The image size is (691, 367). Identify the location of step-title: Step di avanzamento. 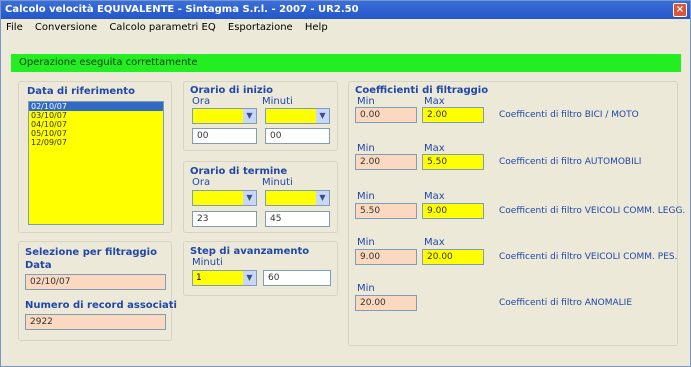
(250, 251).